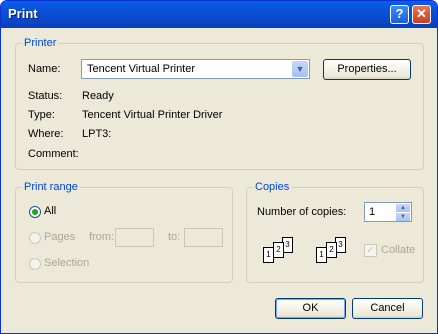  I want to click on window-title: Print, so click(23, 13).